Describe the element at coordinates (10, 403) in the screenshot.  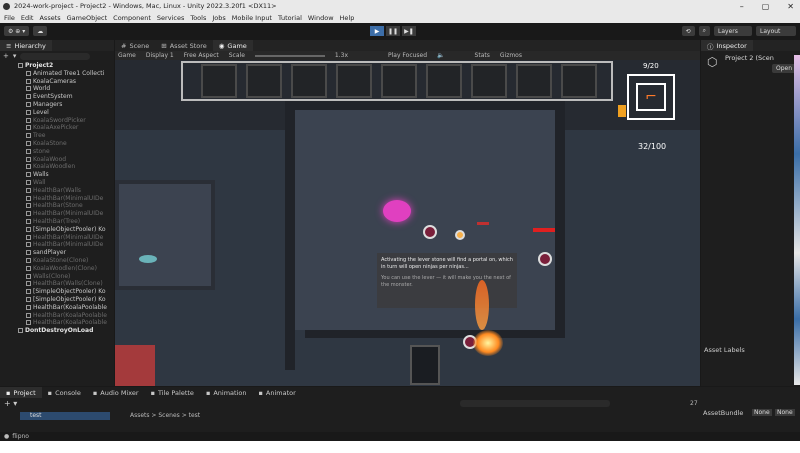
I see `project-add-button: + ▾` at that location.